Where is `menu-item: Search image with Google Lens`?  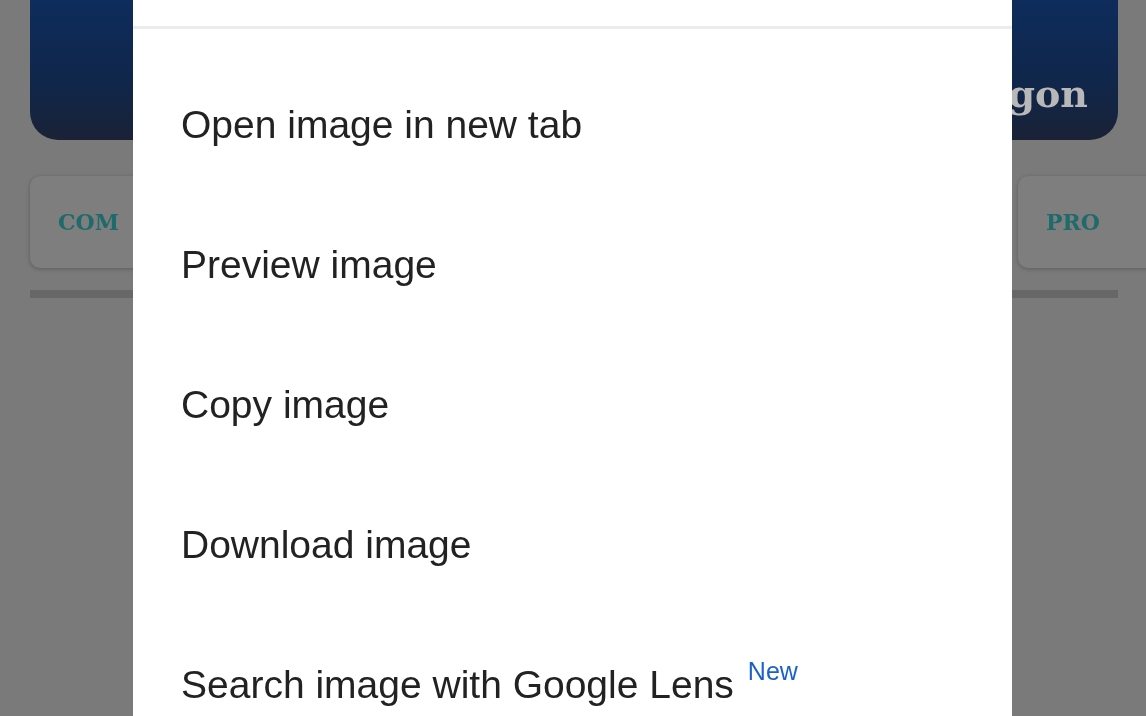
menu-item: Search image with Google Lens is located at coordinates (457, 685).